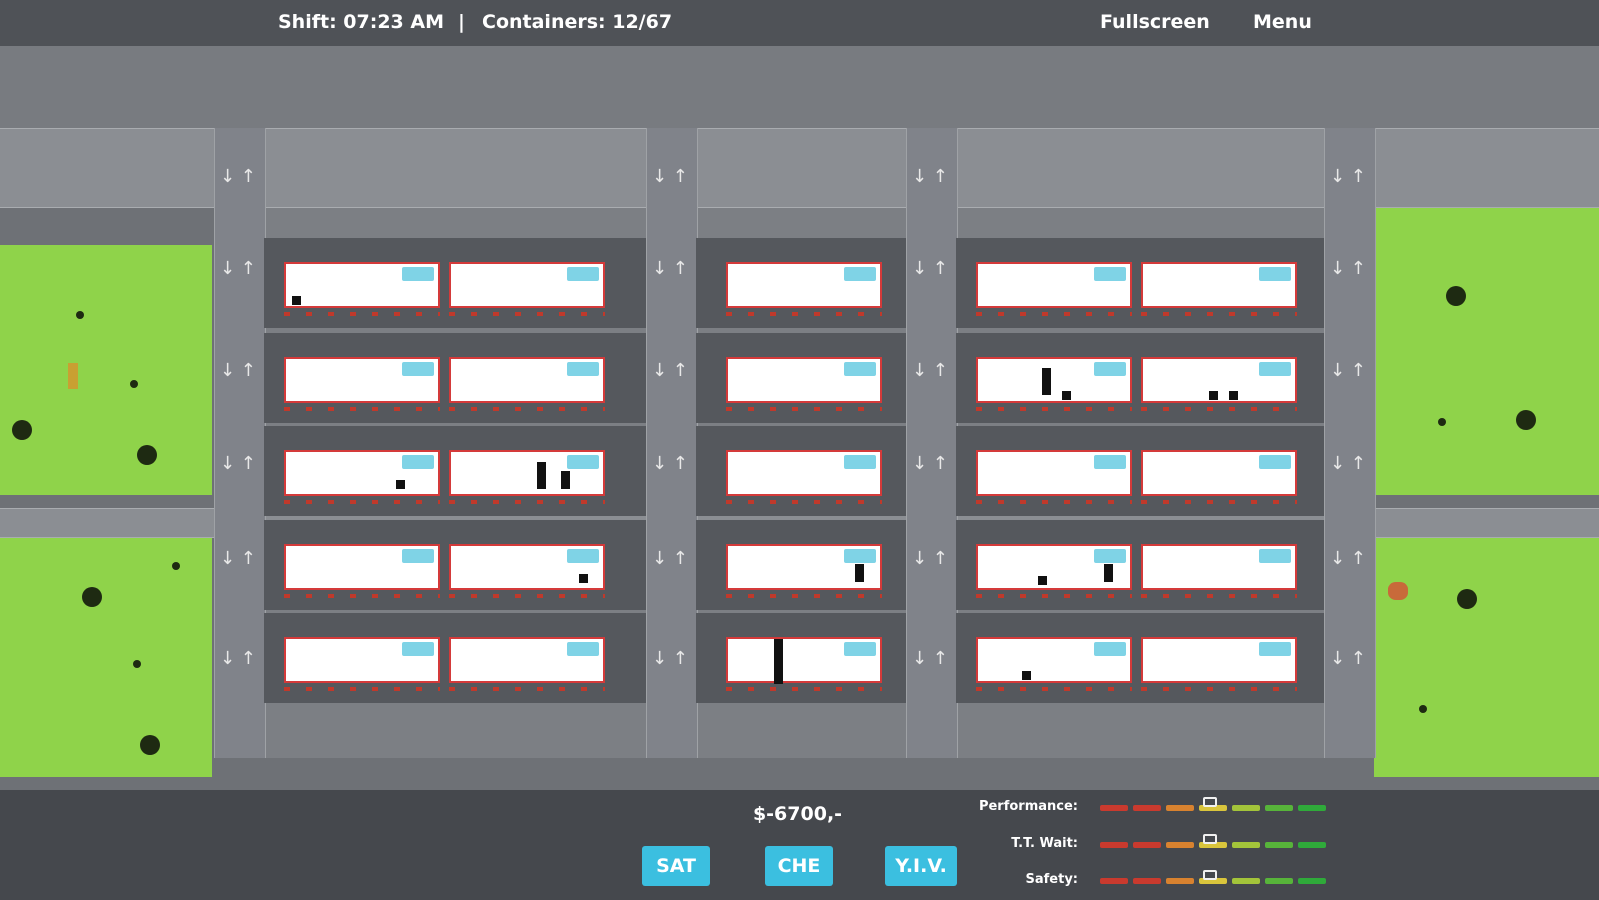  I want to click on safety-meter, so click(1215, 877).